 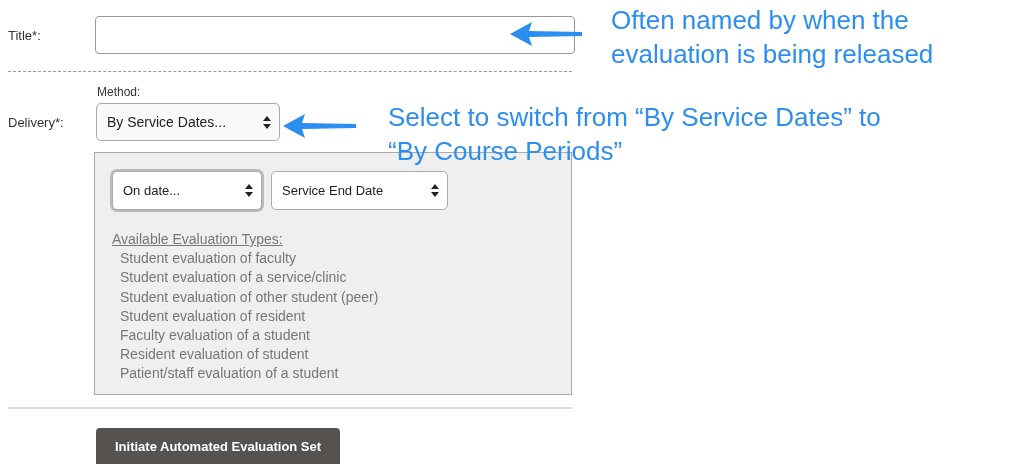 I want to click on evaluation-type: Patient/staff evaluation of a student, so click(x=229, y=374).